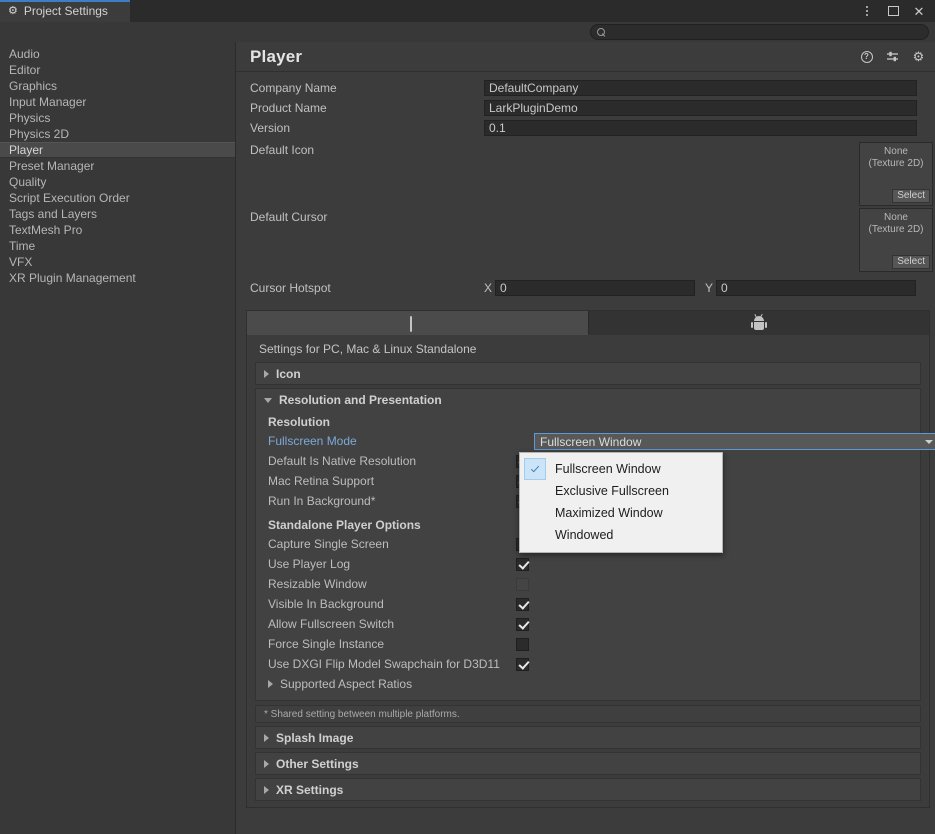 This screenshot has width=935, height=834. I want to click on section-xr-settings-label: XR Settings, so click(310, 789).